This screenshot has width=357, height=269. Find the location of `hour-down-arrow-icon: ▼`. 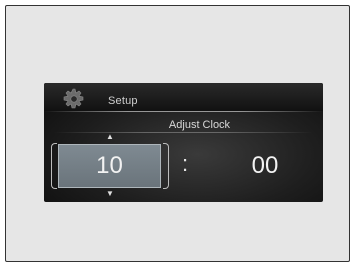

hour-down-arrow-icon: ▼ is located at coordinates (110, 194).